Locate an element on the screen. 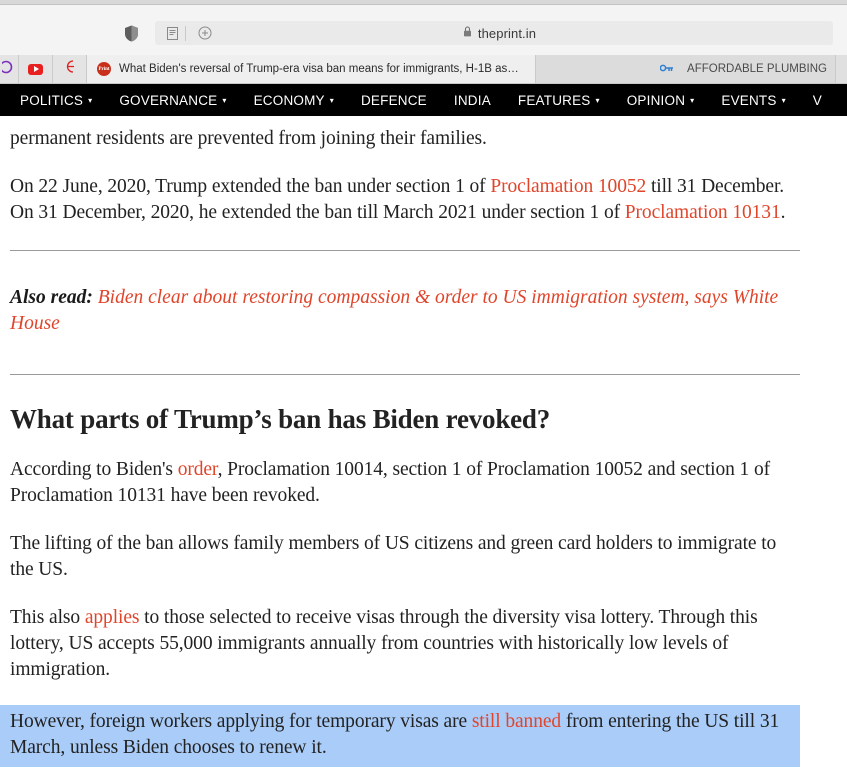 The width and height of the screenshot is (847, 768). url-text: theprint.in is located at coordinates (507, 33).